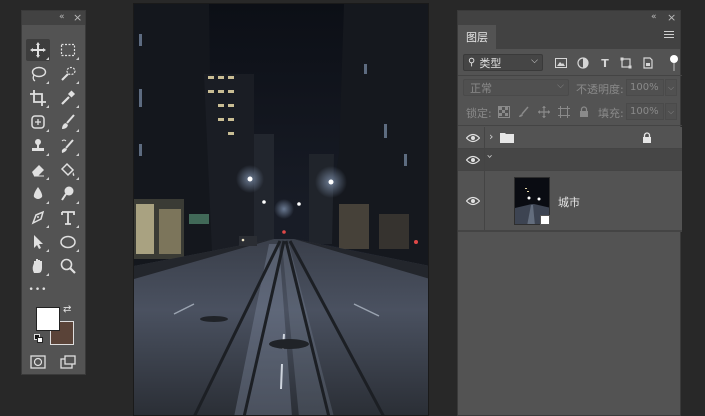 The width and height of the screenshot is (705, 416). What do you see at coordinates (68, 170) in the screenshot?
I see `paint-bucket-tool` at bounding box center [68, 170].